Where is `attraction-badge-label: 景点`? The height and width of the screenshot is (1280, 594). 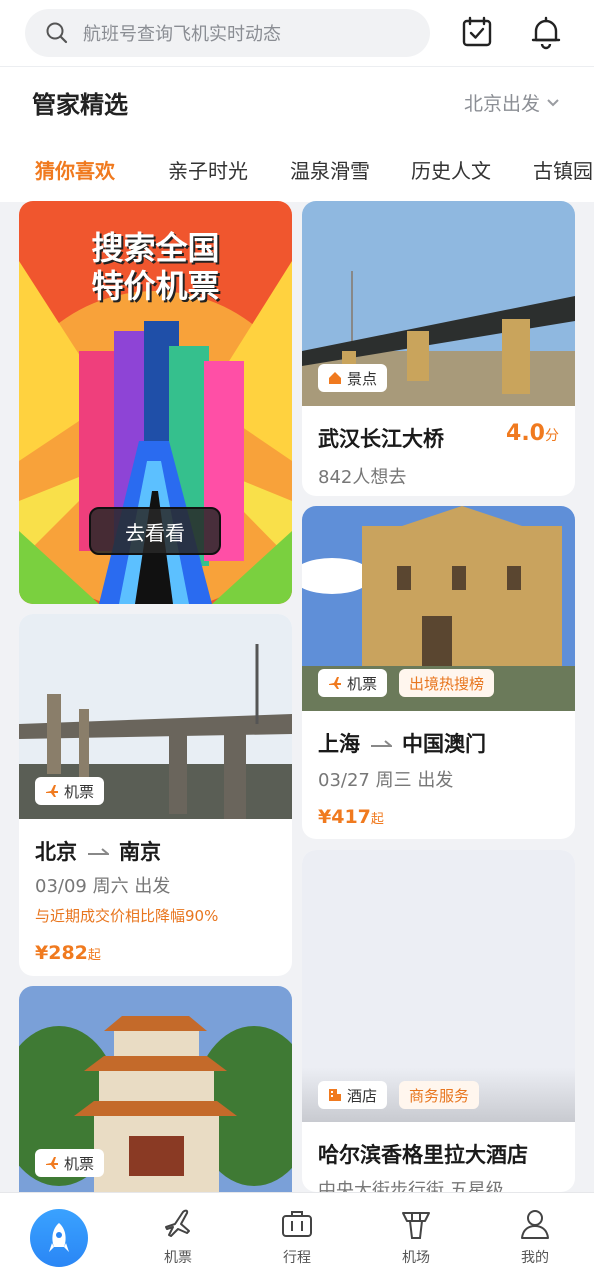 attraction-badge-label: 景点 is located at coordinates (362, 378).